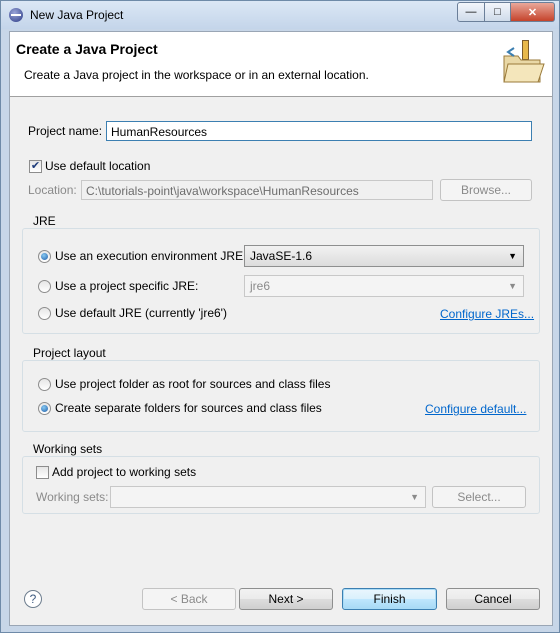  I want to click on window-controls: — □ ✕, so click(506, 12).